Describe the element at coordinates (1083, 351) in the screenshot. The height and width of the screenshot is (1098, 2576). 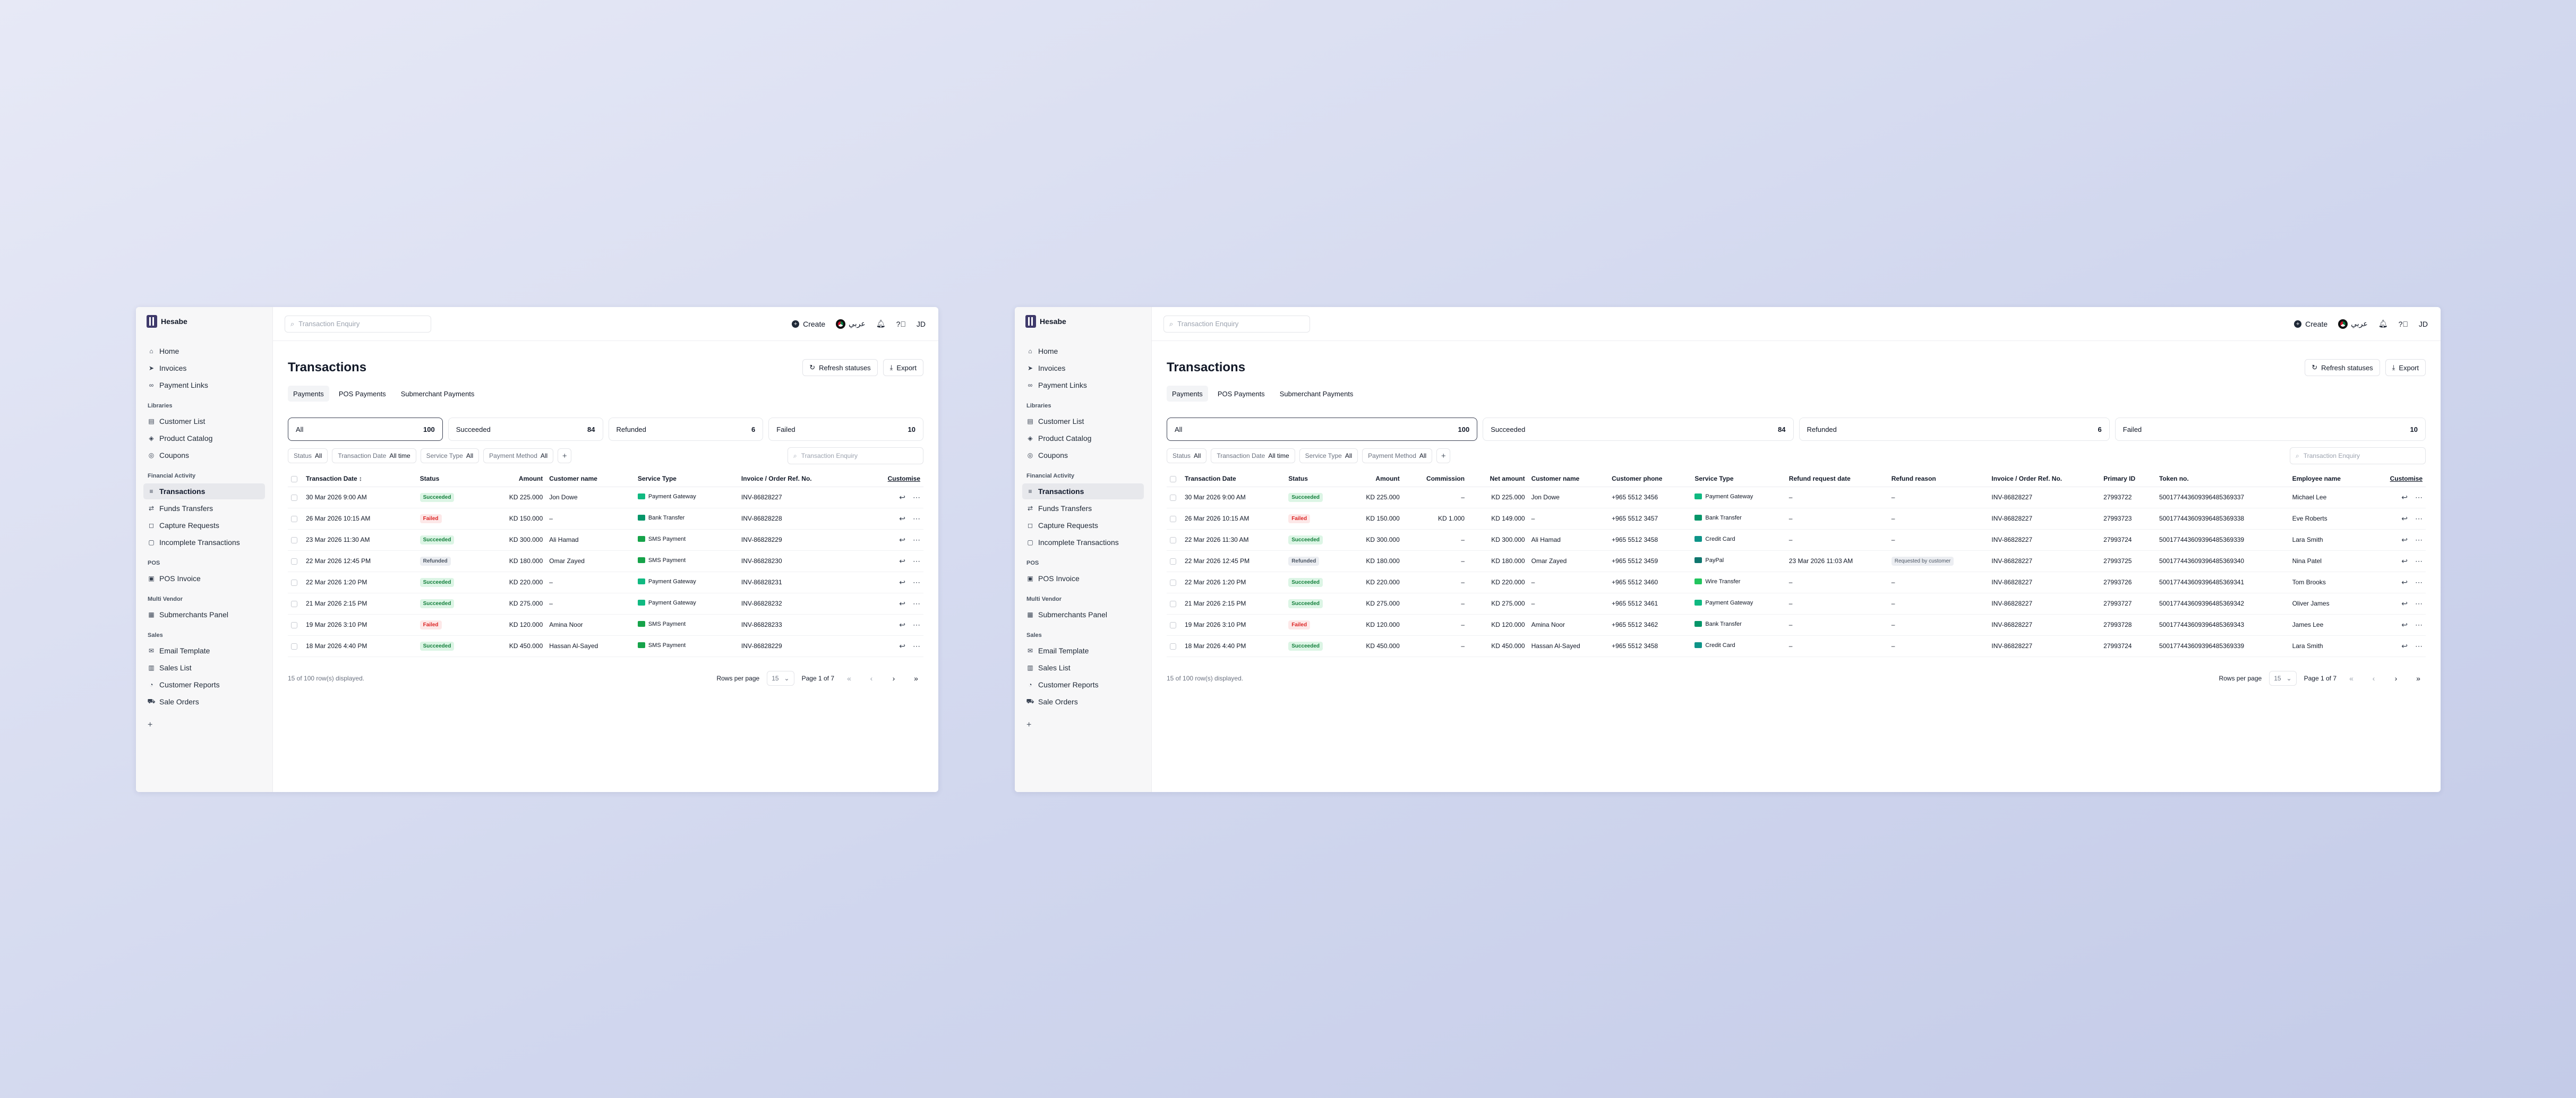
I see `sidebar-item-home: ⌂ Home` at that location.